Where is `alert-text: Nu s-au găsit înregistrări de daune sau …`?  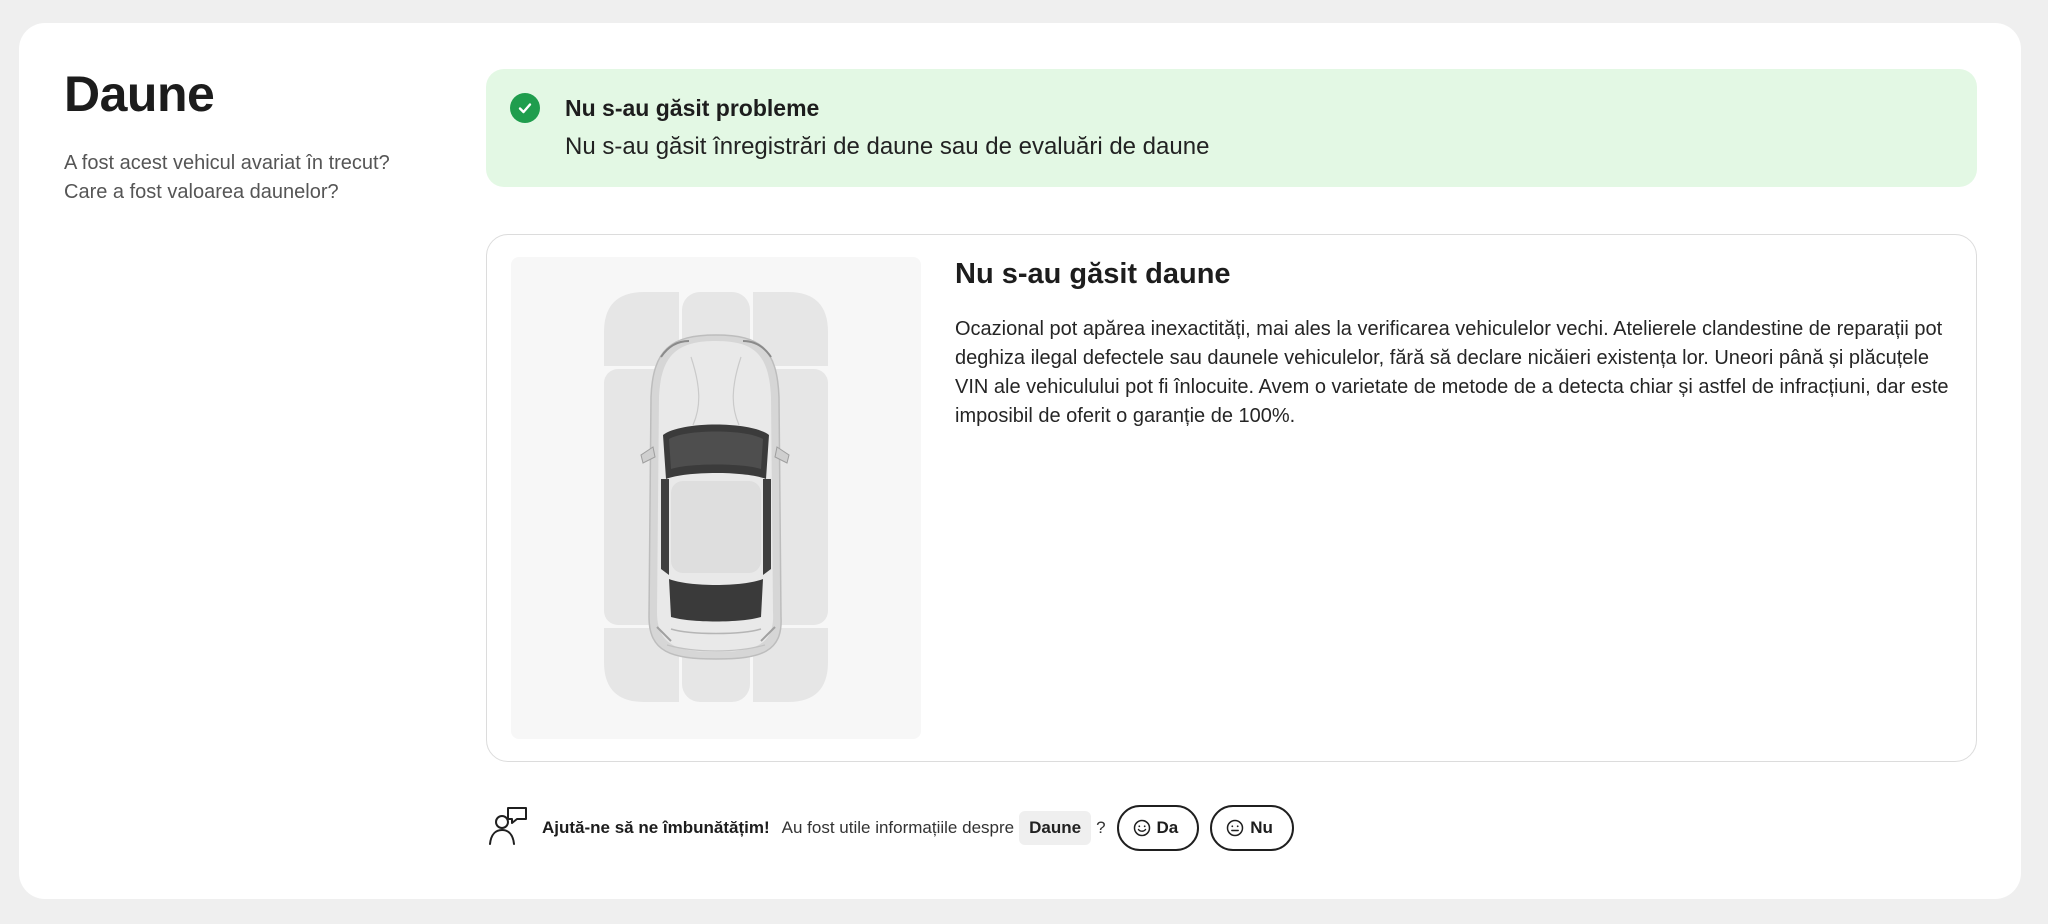
alert-text: Nu s-au găsit înregistrări de daune sau … is located at coordinates (887, 146).